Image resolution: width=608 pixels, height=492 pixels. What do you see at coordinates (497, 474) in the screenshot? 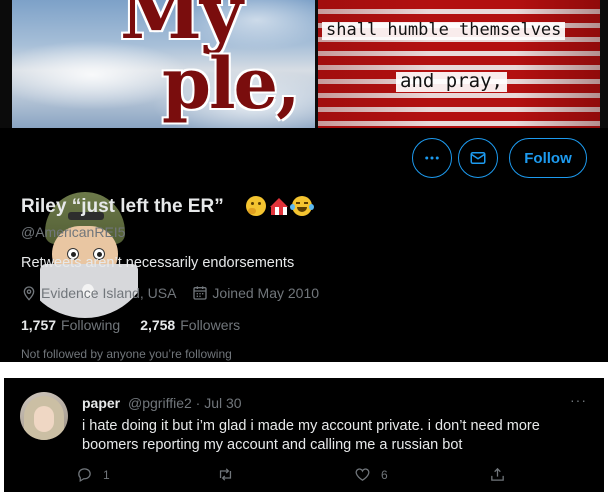
I see `share-icon` at bounding box center [497, 474].